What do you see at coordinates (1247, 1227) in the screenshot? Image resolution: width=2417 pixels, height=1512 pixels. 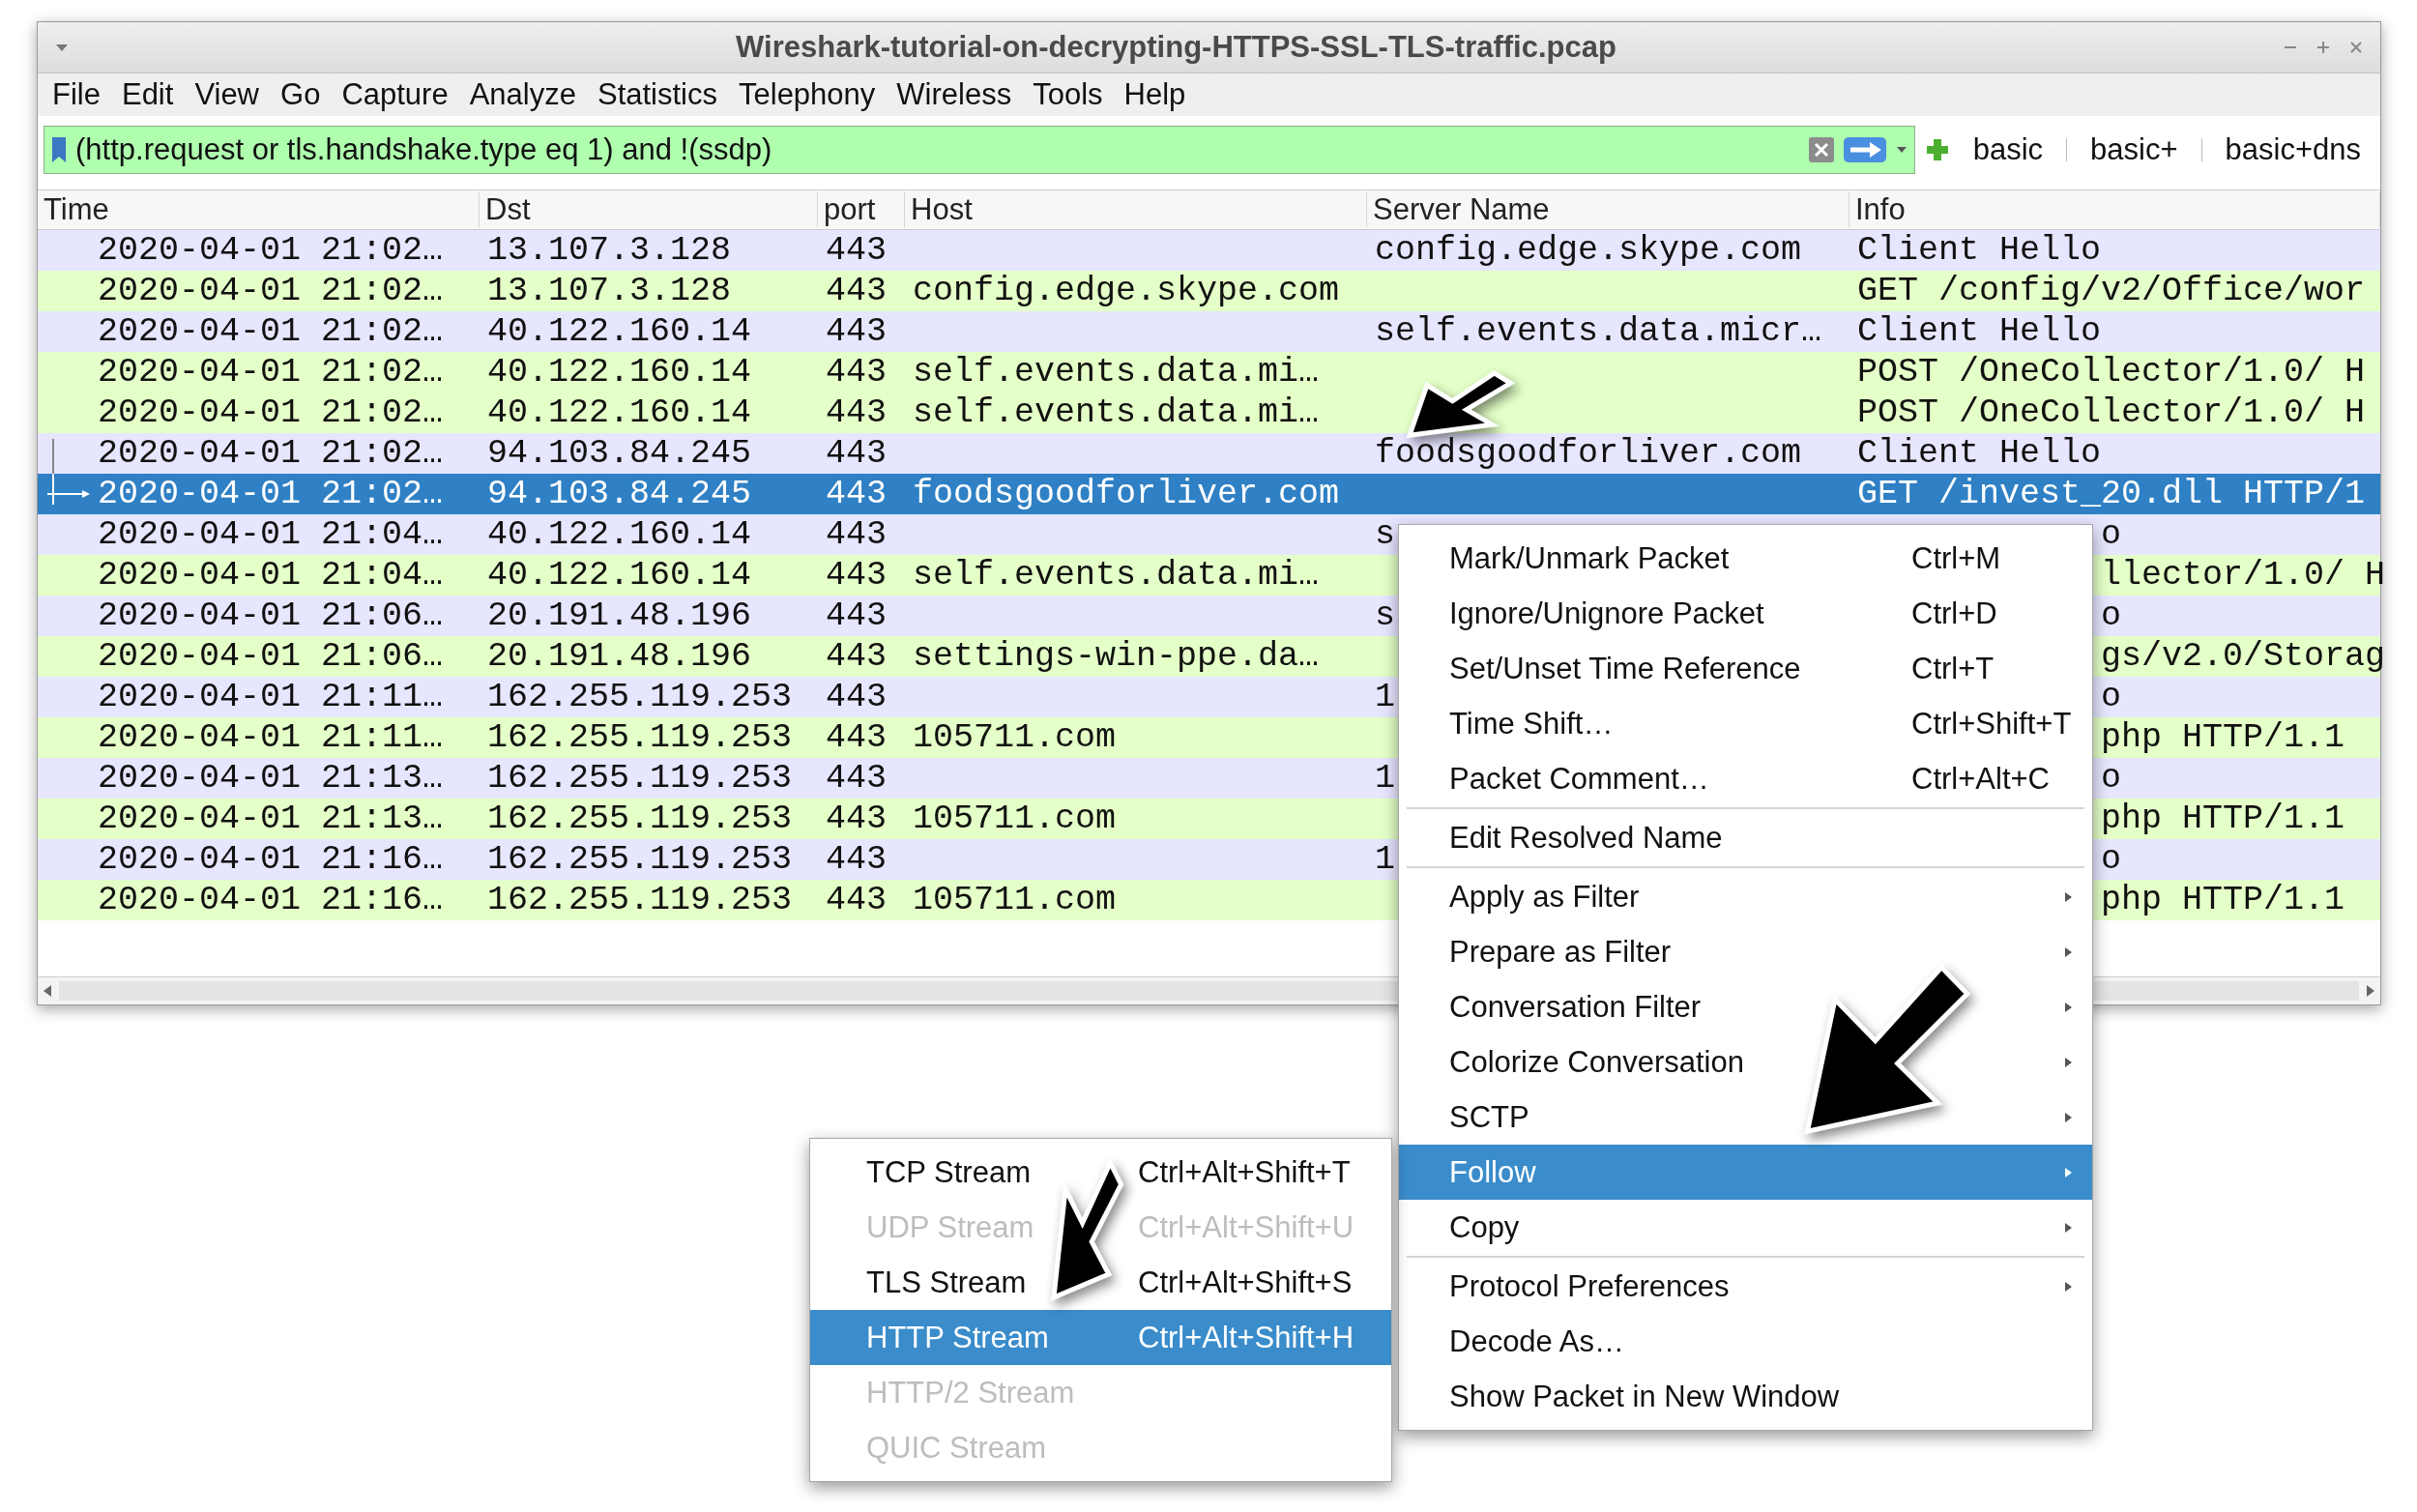 I see `shortcut-text: Ctrl+Alt+Shift+U` at bounding box center [1247, 1227].